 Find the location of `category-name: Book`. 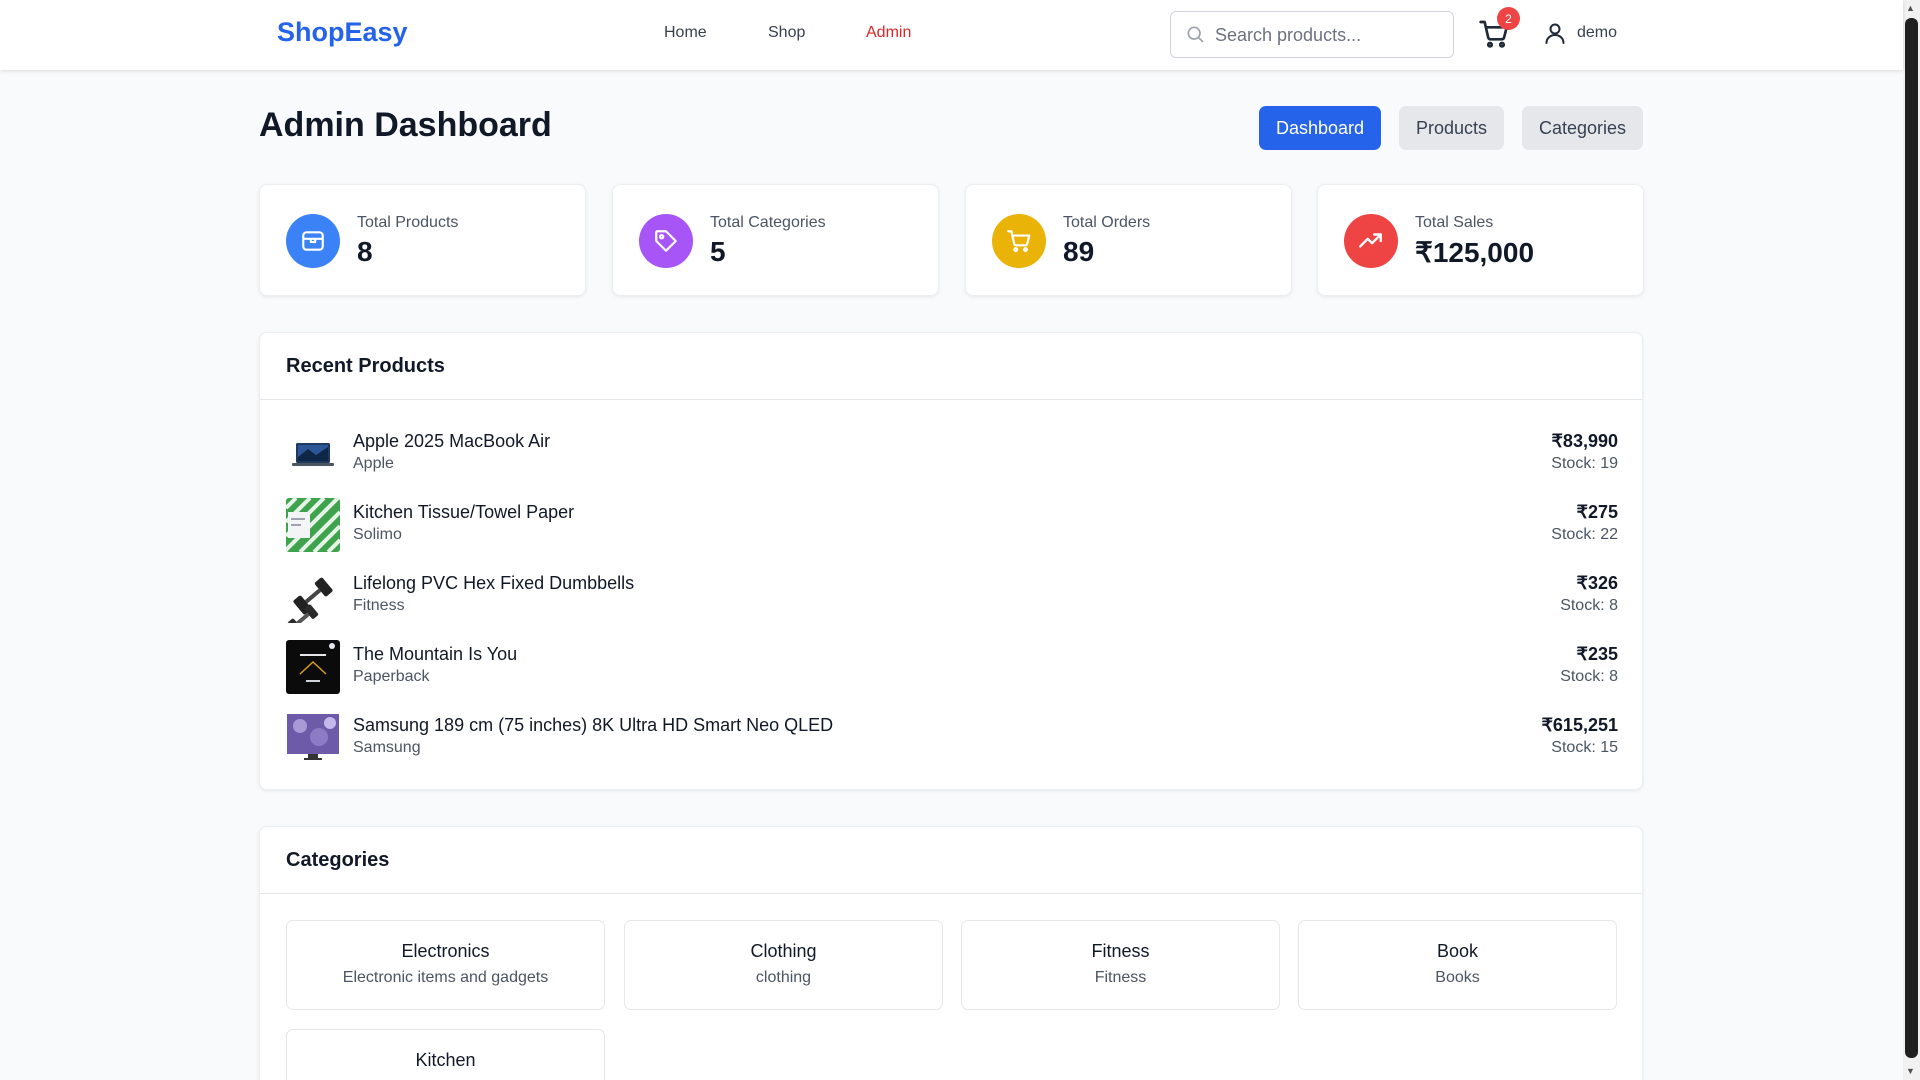

category-name: Book is located at coordinates (1457, 951).